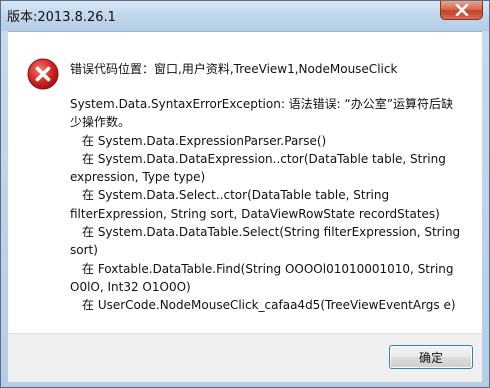 The image size is (490, 388). Describe the element at coordinates (138, 177) in the screenshot. I see `stack-trace-line: expression, Type type)` at that location.